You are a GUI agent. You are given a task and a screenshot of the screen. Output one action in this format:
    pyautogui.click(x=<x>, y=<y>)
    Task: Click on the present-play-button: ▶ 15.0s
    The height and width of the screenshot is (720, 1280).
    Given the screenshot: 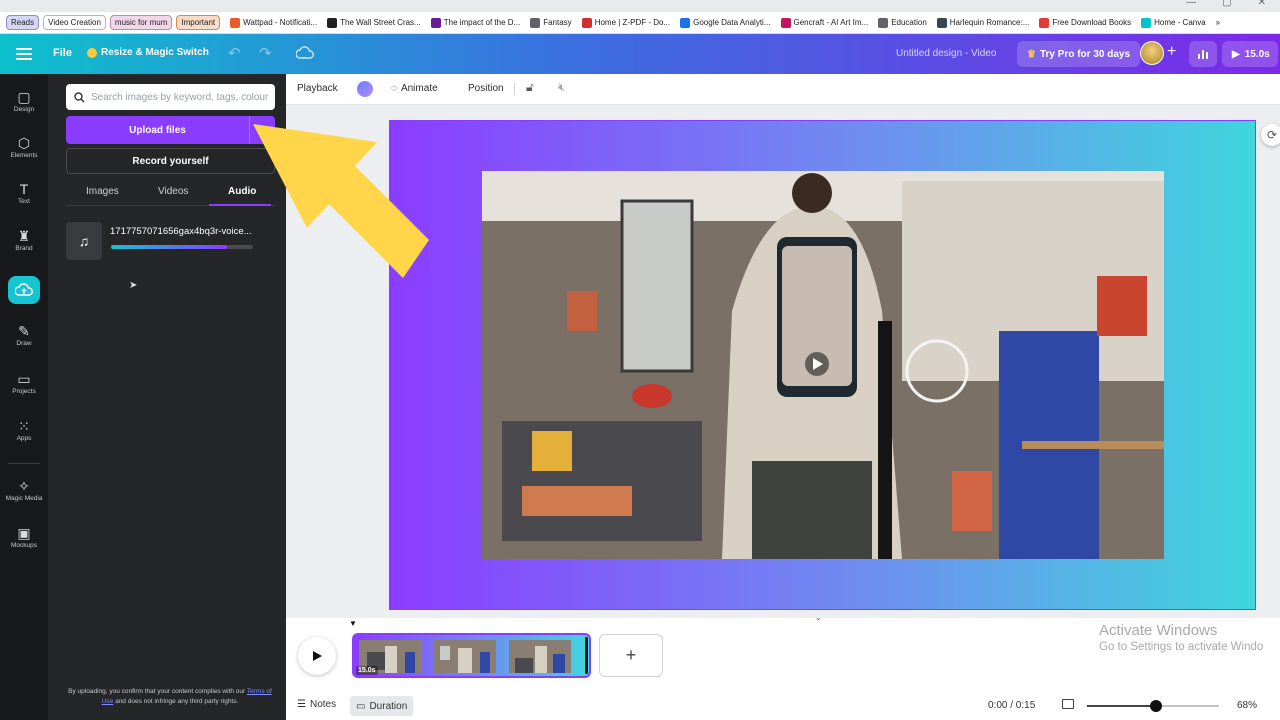 What is the action you would take?
    pyautogui.click(x=1250, y=54)
    